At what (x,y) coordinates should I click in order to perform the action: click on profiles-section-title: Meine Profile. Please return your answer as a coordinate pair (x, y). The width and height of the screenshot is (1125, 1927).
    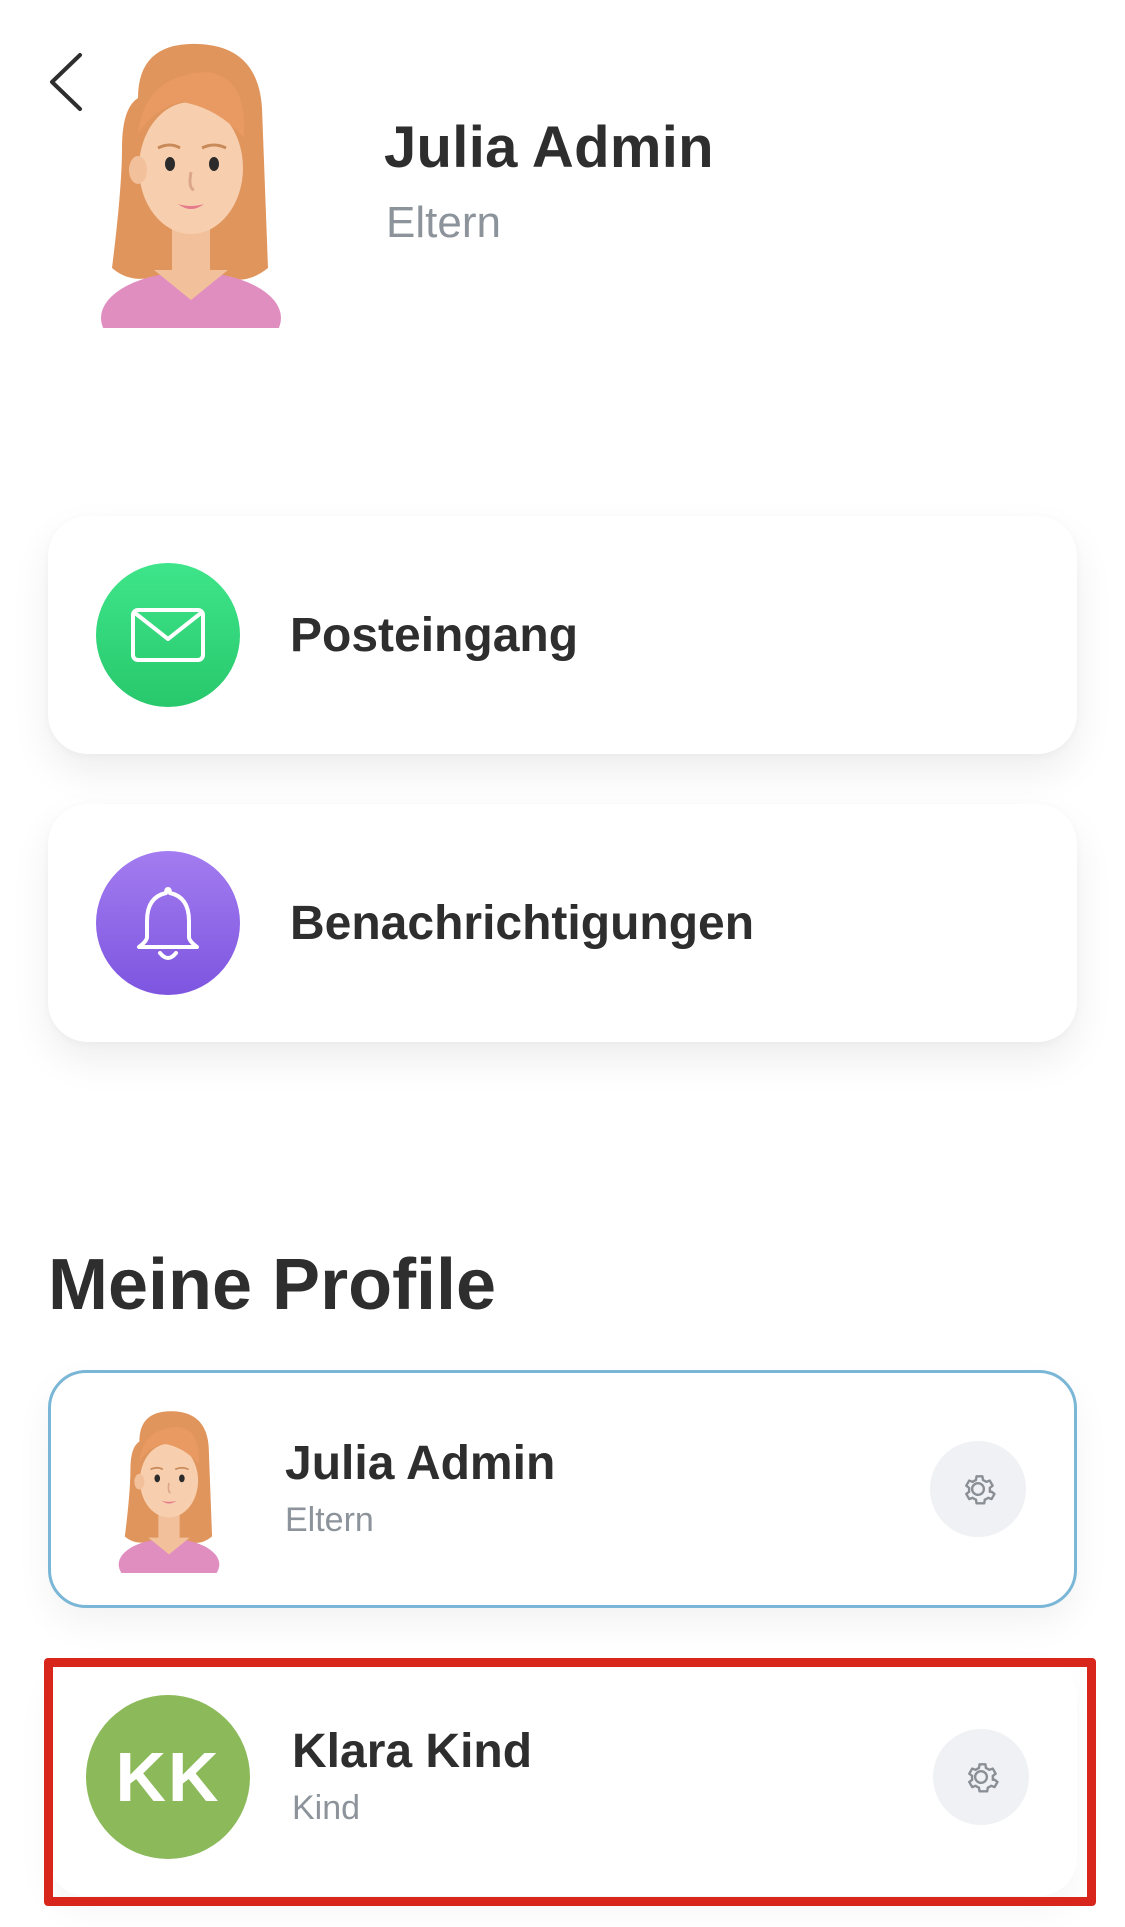
    Looking at the image, I should click on (272, 1285).